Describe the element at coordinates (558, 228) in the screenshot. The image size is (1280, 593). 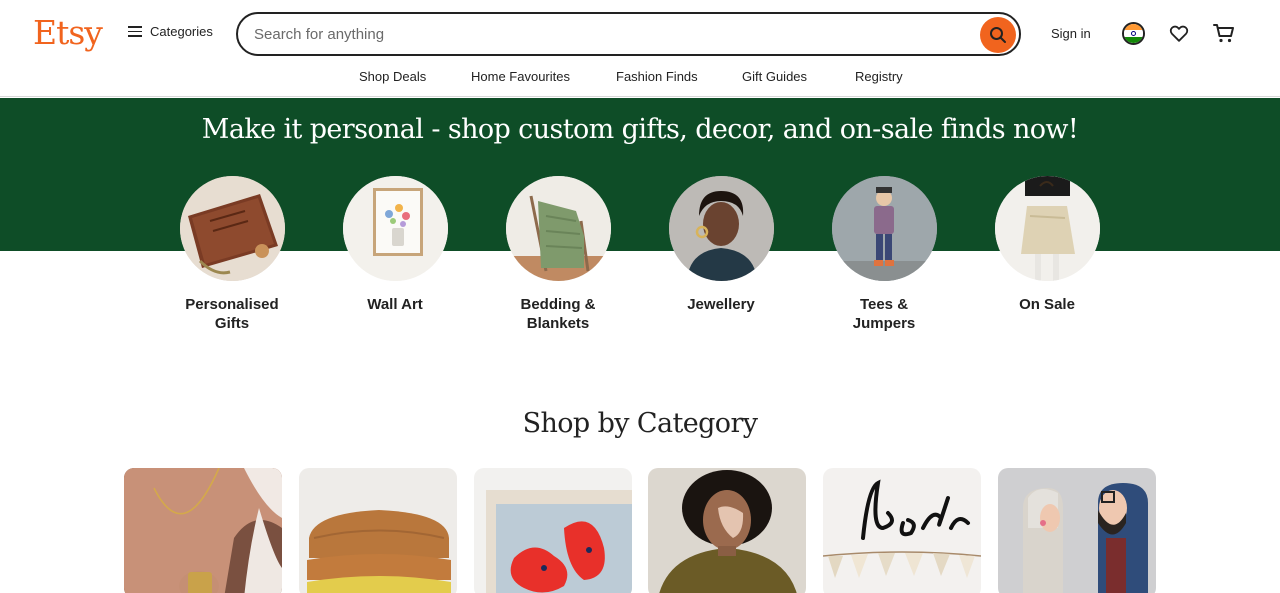
I see `bedding-blankets-image` at that location.